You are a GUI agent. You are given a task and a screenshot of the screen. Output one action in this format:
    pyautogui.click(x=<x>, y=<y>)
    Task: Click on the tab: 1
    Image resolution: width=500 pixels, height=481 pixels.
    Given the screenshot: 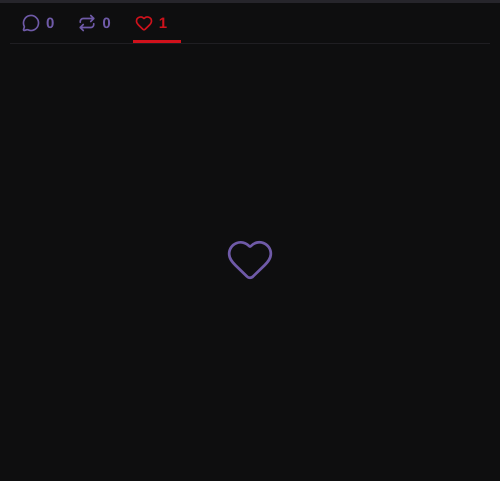 What is the action you would take?
    pyautogui.click(x=157, y=23)
    